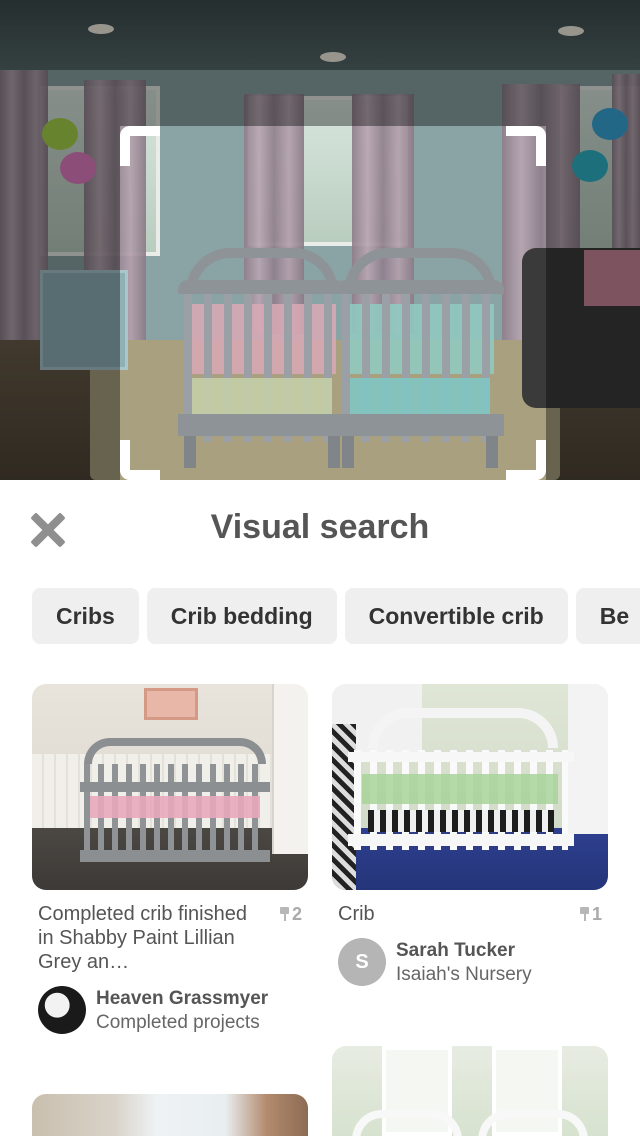  I want to click on user-name: Heaven Grassmyer, so click(182, 999).